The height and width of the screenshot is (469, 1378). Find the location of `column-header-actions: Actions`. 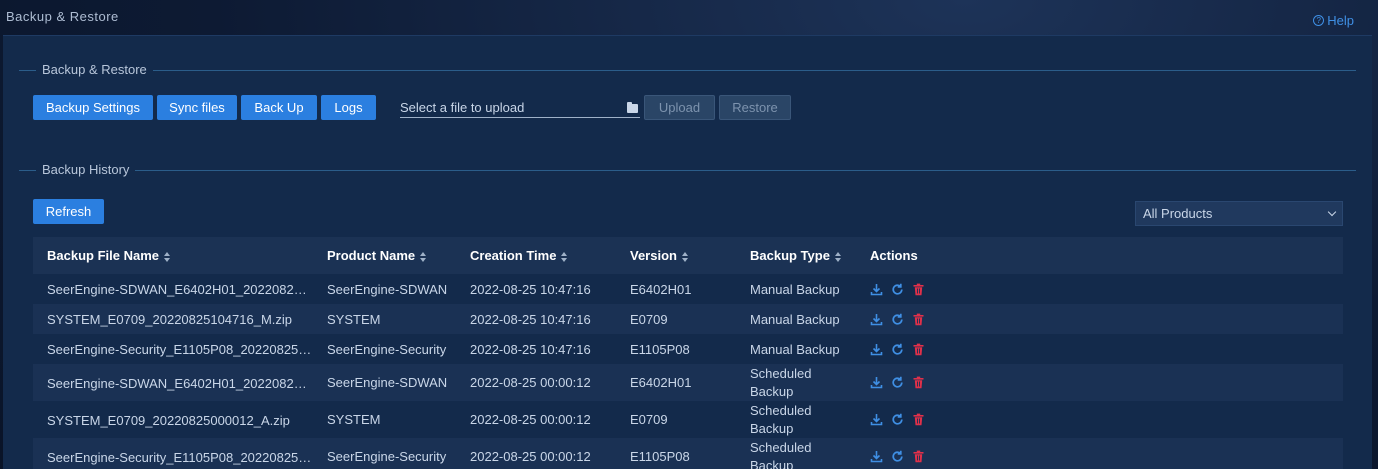

column-header-actions: Actions is located at coordinates (1099, 255).